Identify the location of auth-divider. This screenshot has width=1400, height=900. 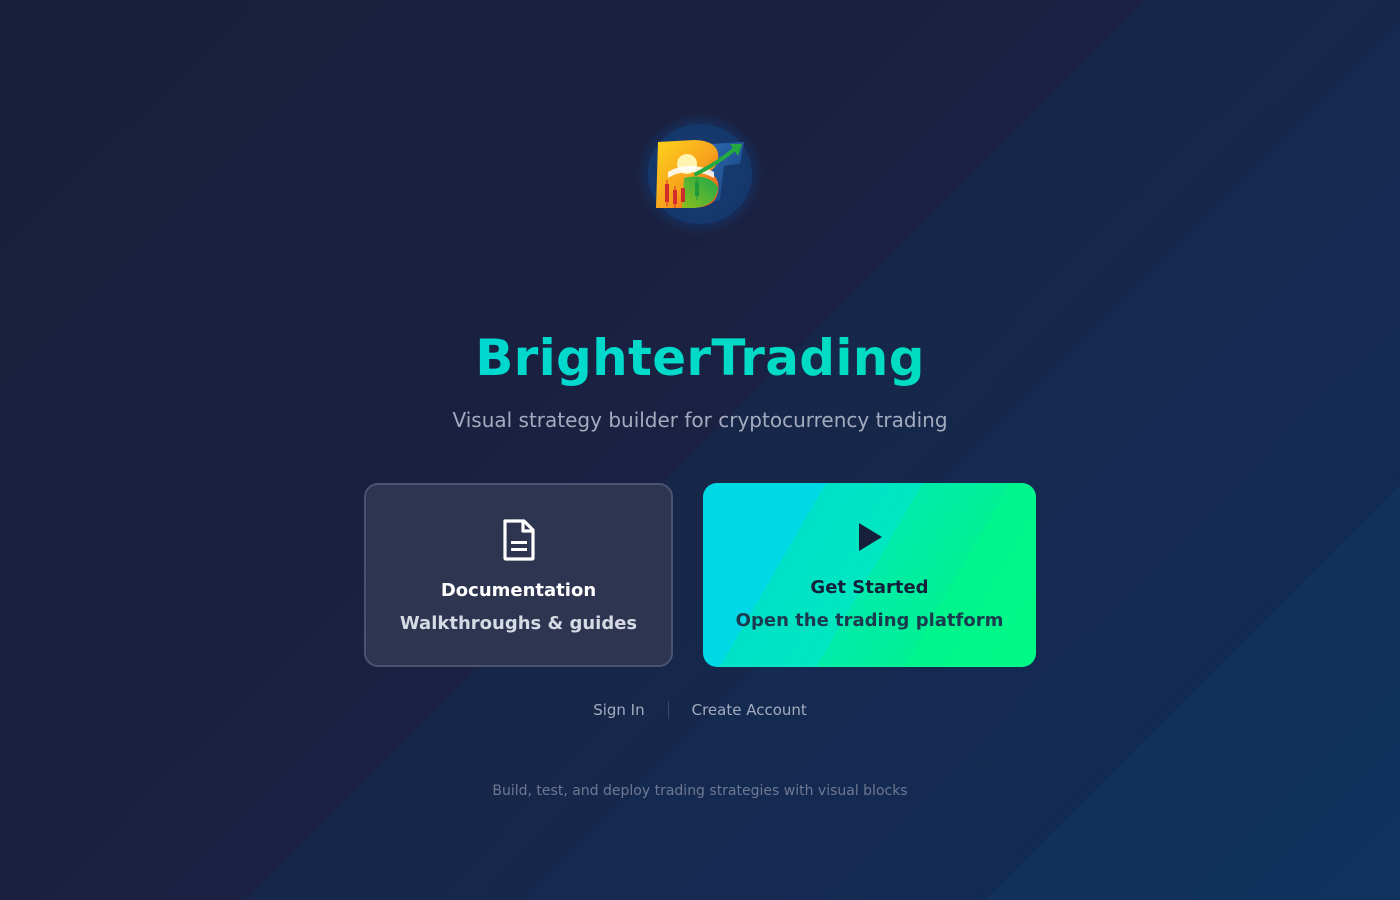
(668, 710).